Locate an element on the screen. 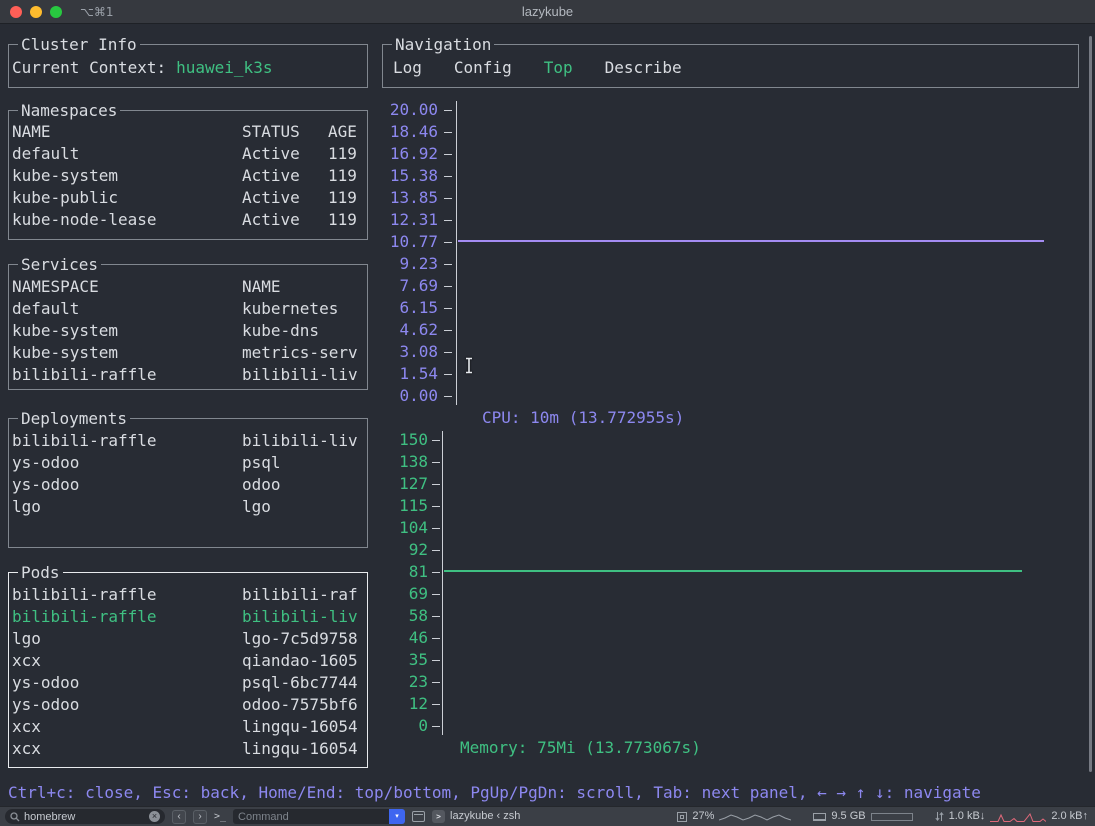  command-field: ▾ is located at coordinates (319, 816).